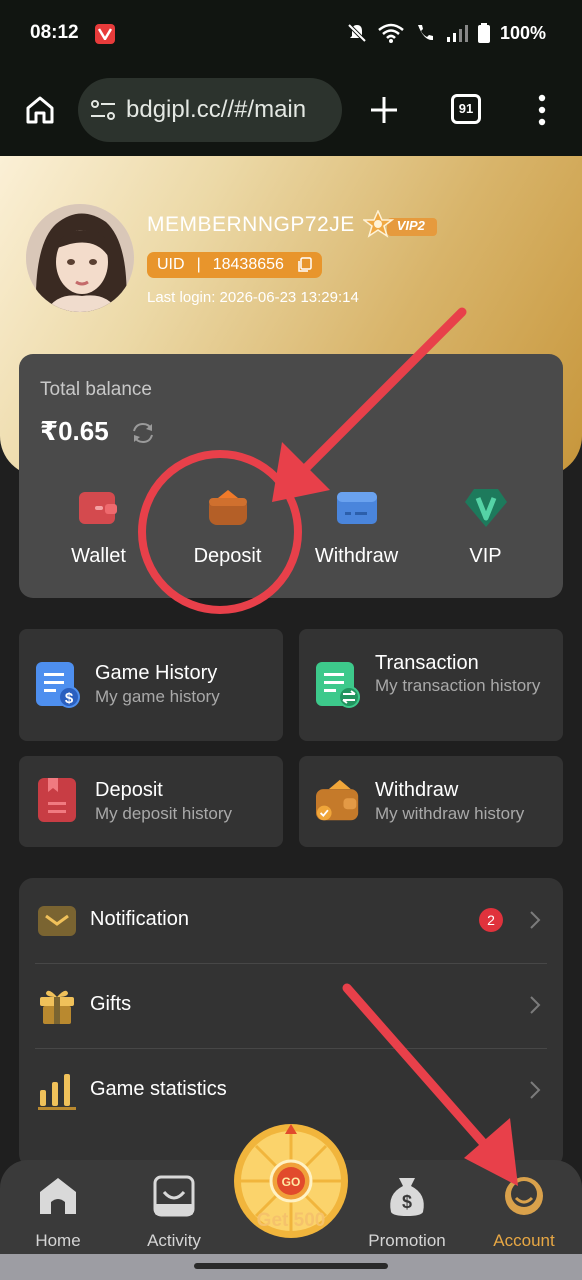 This screenshot has width=582, height=1280. I want to click on wallet-label: Wallet, so click(98, 556).